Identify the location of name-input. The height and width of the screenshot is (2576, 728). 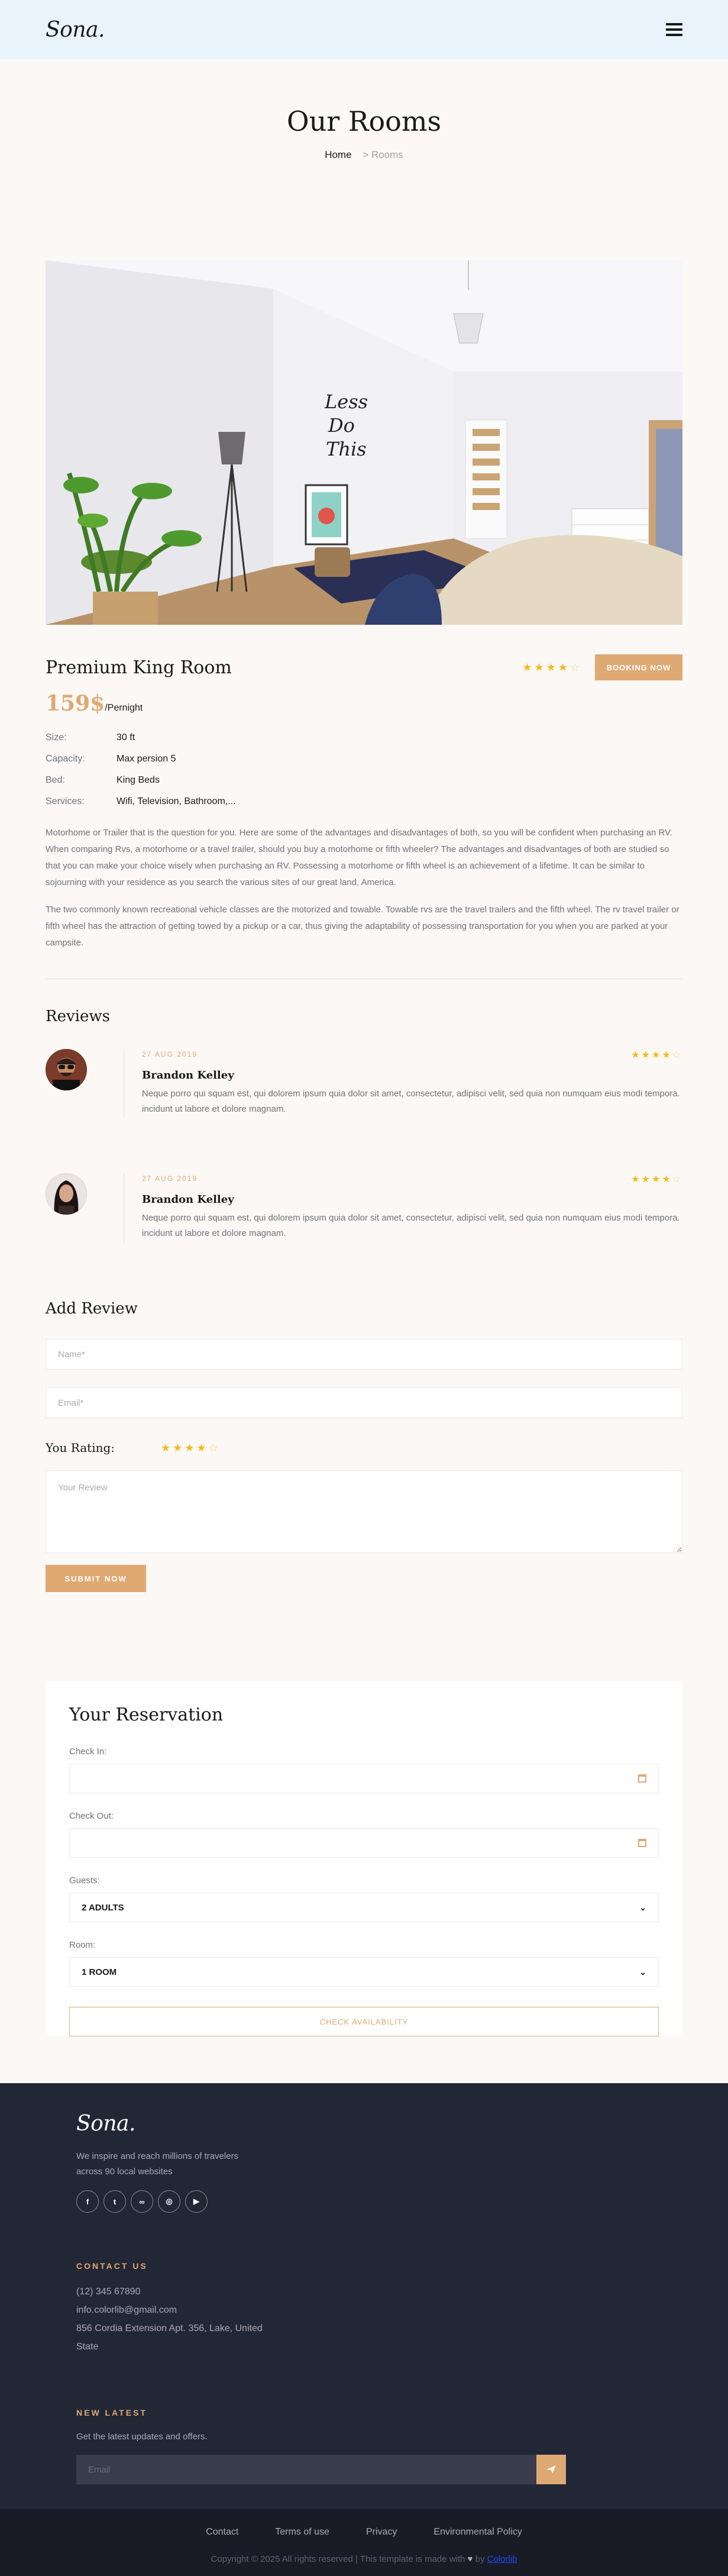
(364, 1354).